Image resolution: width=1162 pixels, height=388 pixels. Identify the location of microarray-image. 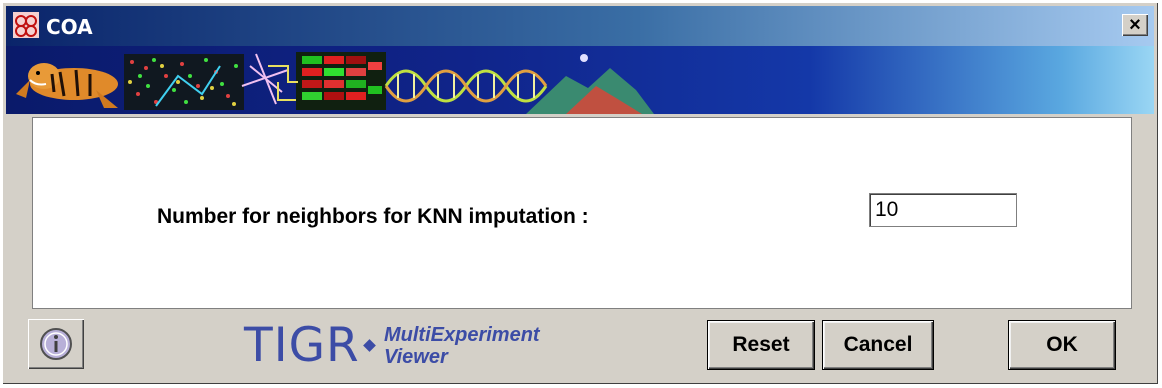
(184, 82).